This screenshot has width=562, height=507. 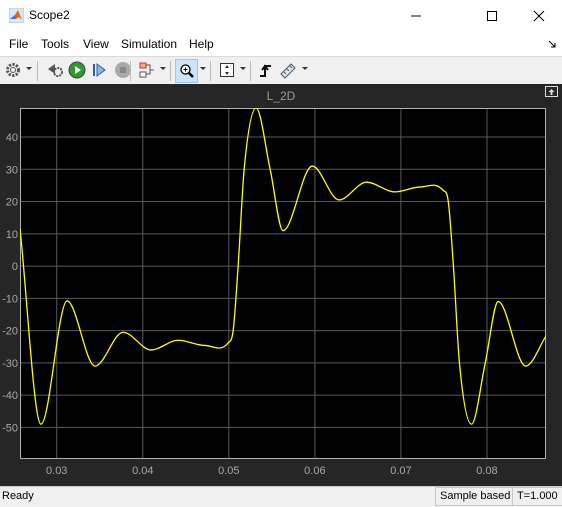 I want to click on maximize-button, so click(x=492, y=16).